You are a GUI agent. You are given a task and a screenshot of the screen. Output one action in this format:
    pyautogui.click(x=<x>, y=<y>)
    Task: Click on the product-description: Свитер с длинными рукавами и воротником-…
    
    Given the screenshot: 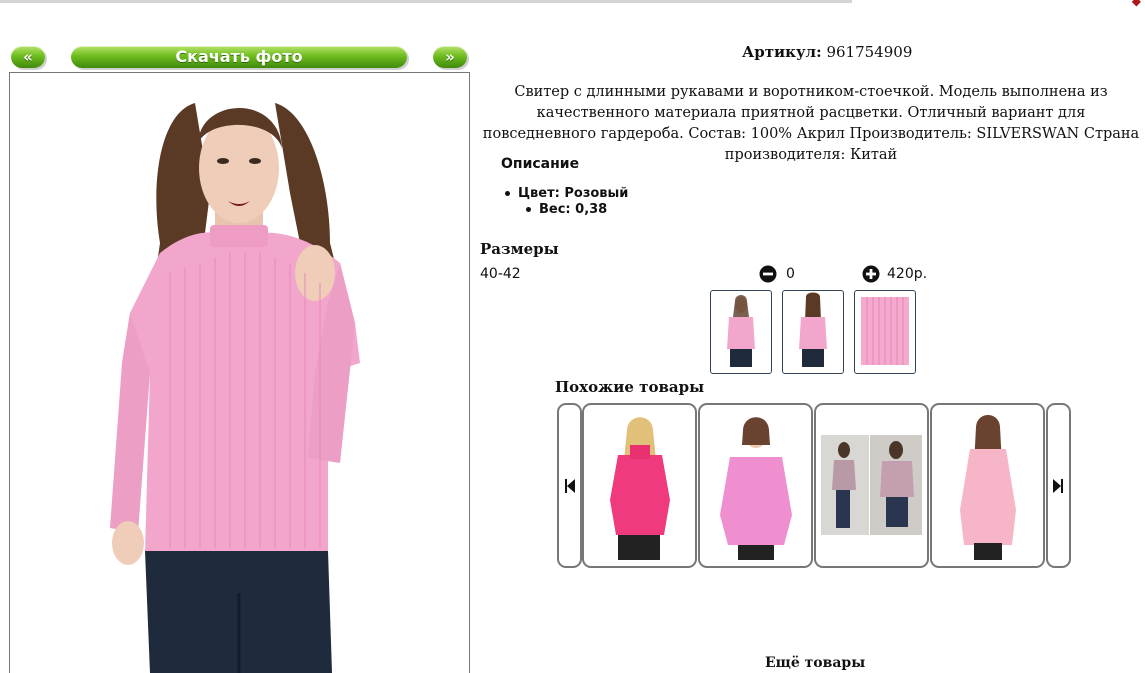 What is the action you would take?
    pyautogui.click(x=811, y=123)
    